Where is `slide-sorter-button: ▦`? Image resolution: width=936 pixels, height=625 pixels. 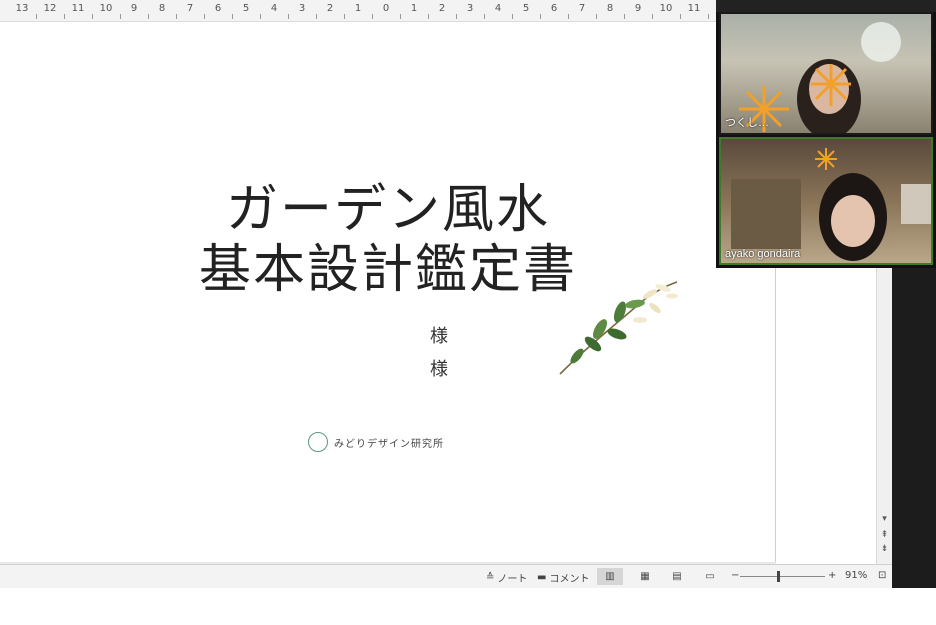 slide-sorter-button: ▦ is located at coordinates (645, 576).